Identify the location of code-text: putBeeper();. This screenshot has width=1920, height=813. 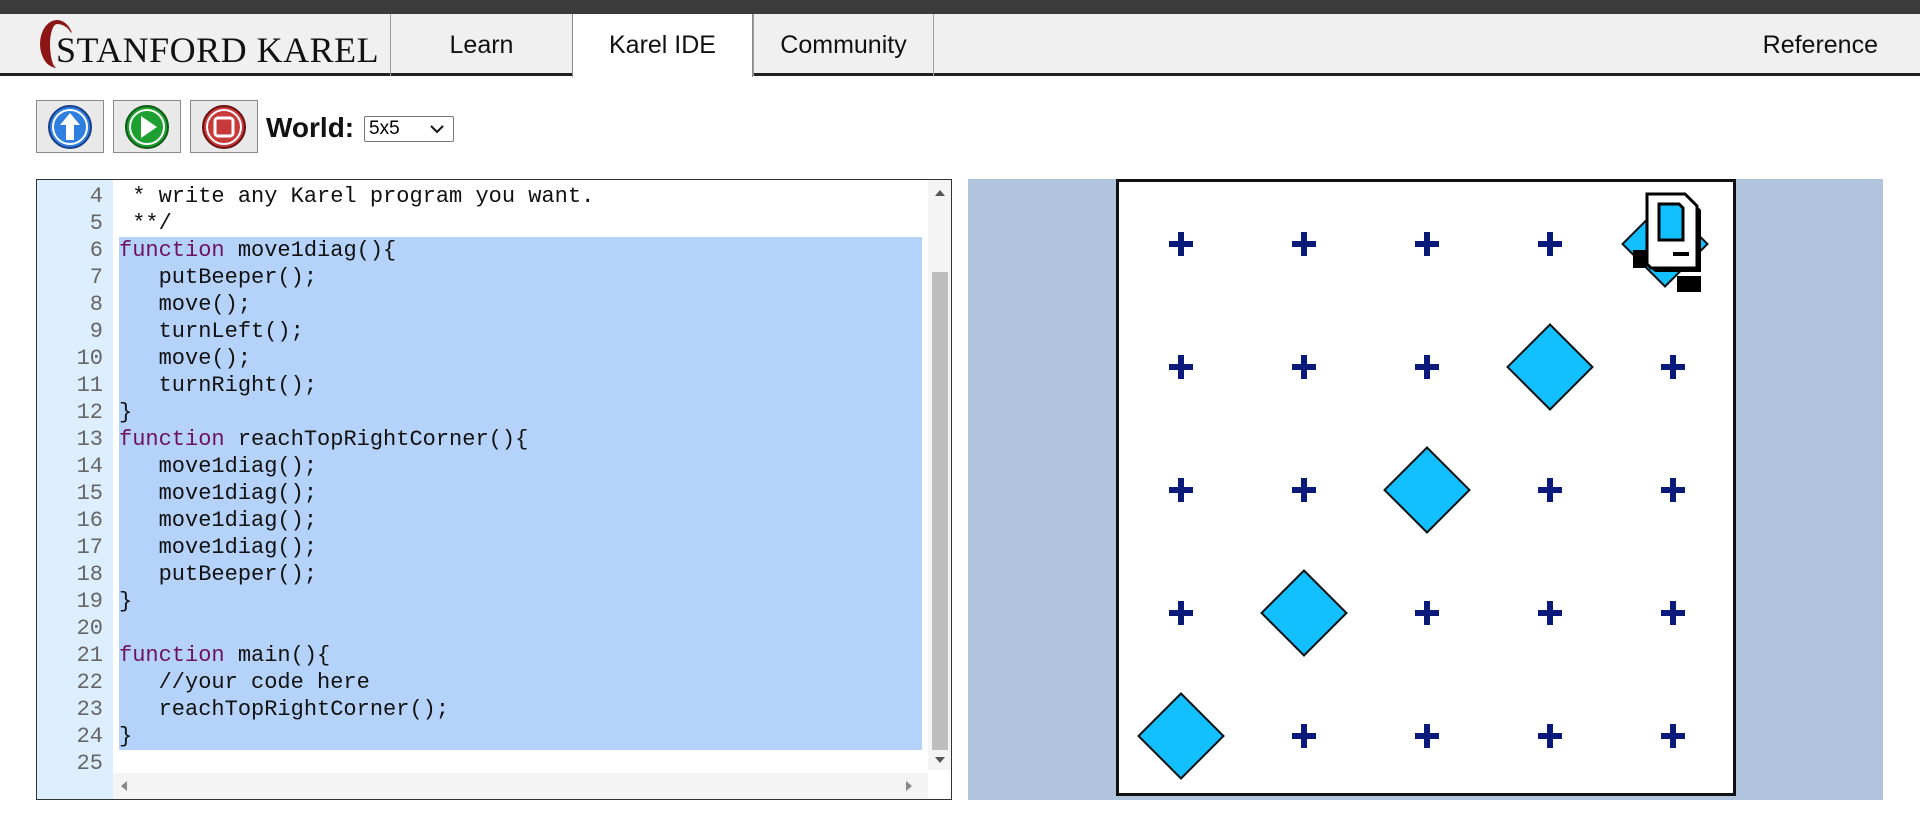
(218, 277).